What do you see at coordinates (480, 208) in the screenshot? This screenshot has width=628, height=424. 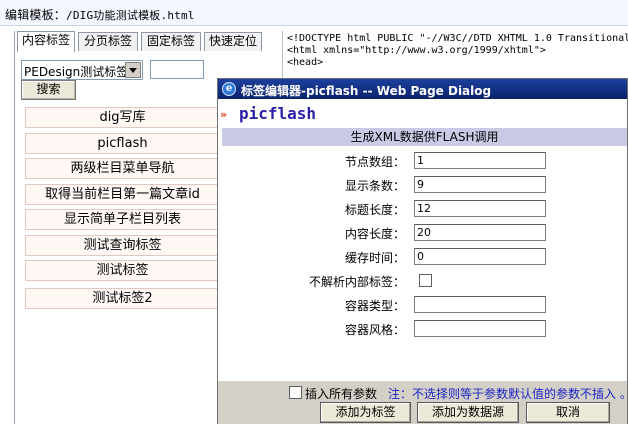 I see `title-length-input: 12` at bounding box center [480, 208].